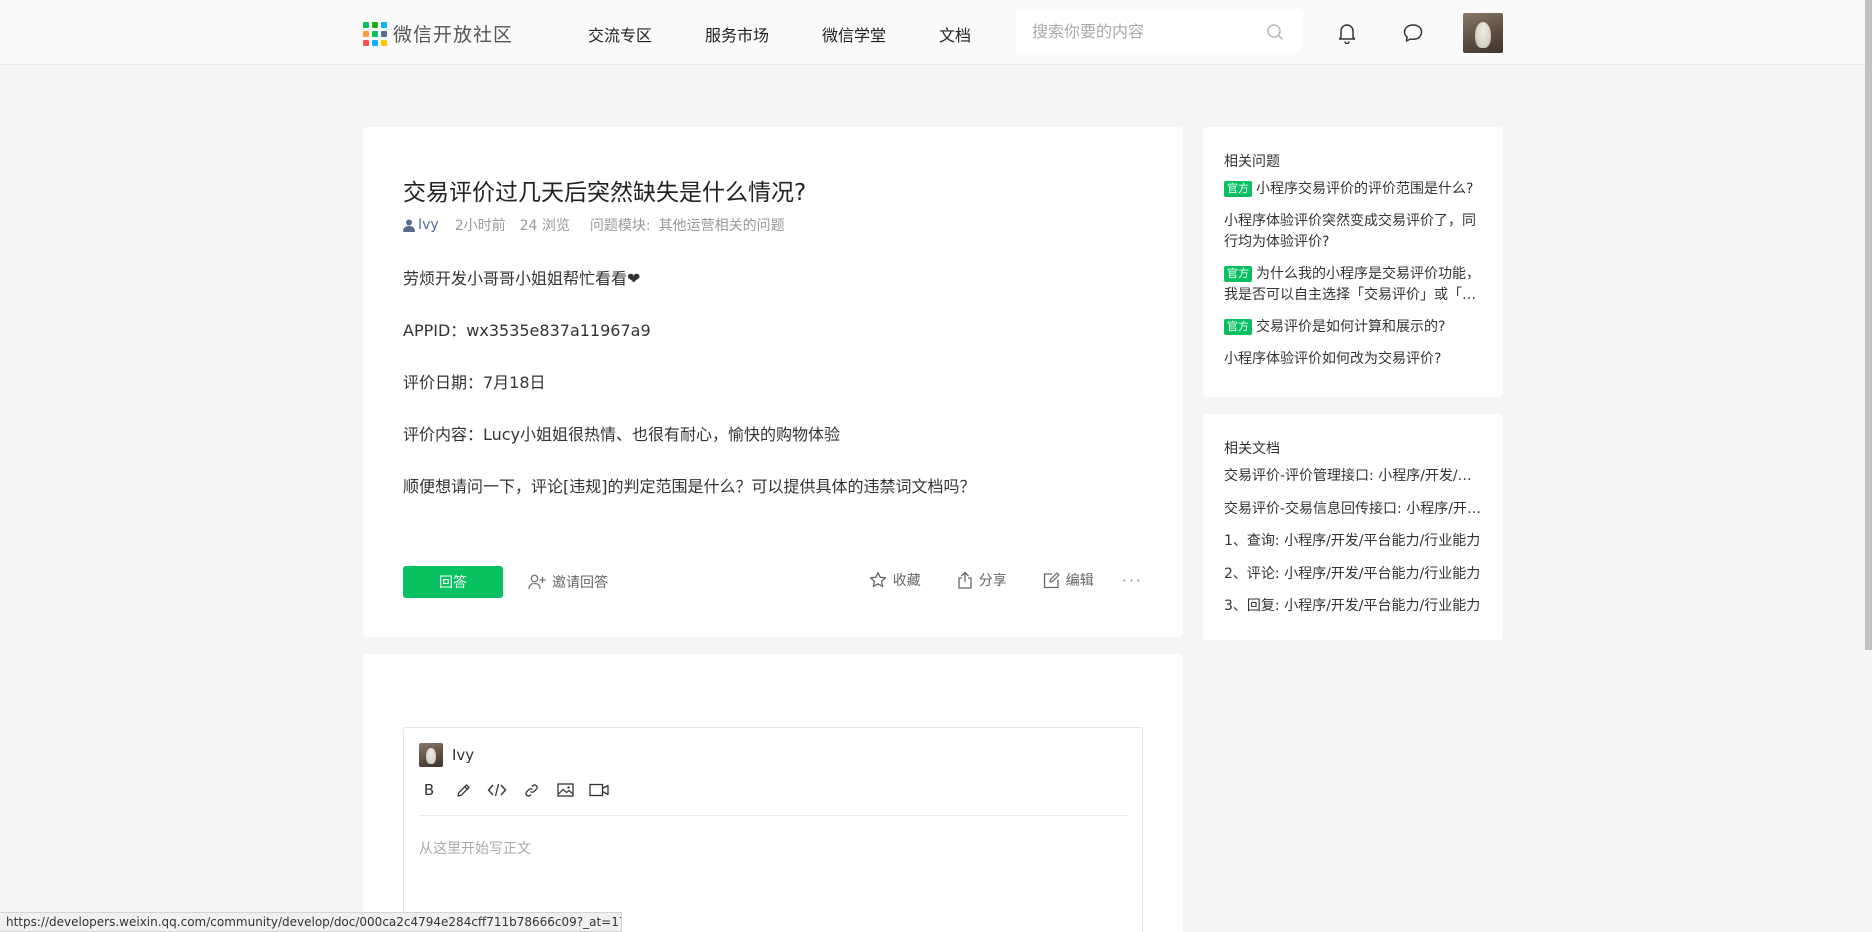 This screenshot has width=1872, height=932. I want to click on pen-icon, so click(463, 790).